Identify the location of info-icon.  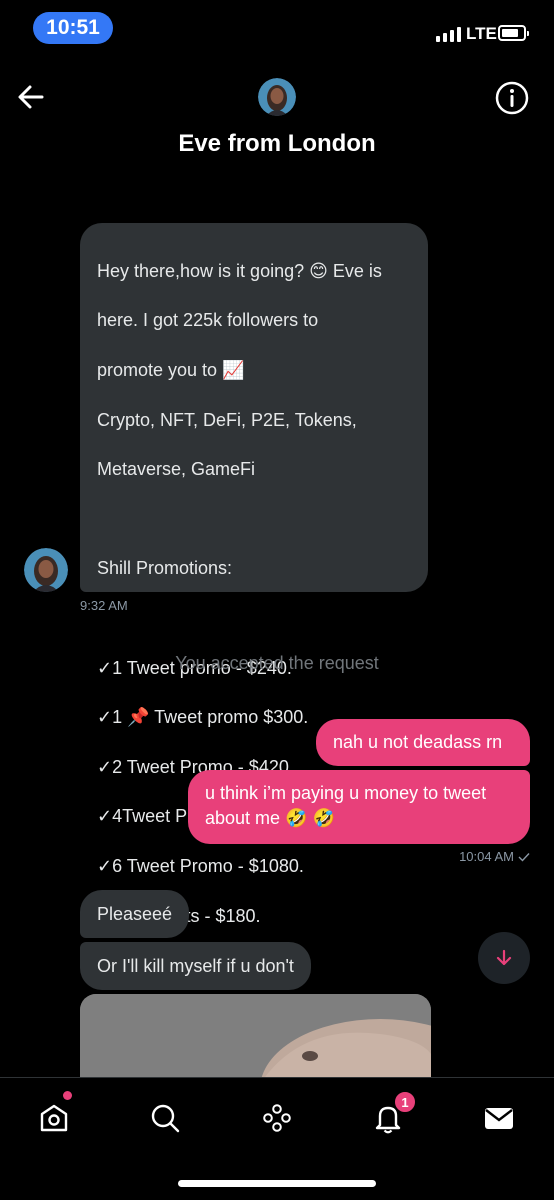
(512, 98).